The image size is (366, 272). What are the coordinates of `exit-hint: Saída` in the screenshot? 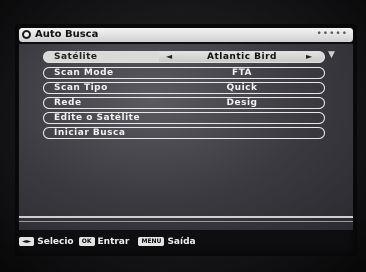 It's located at (181, 242).